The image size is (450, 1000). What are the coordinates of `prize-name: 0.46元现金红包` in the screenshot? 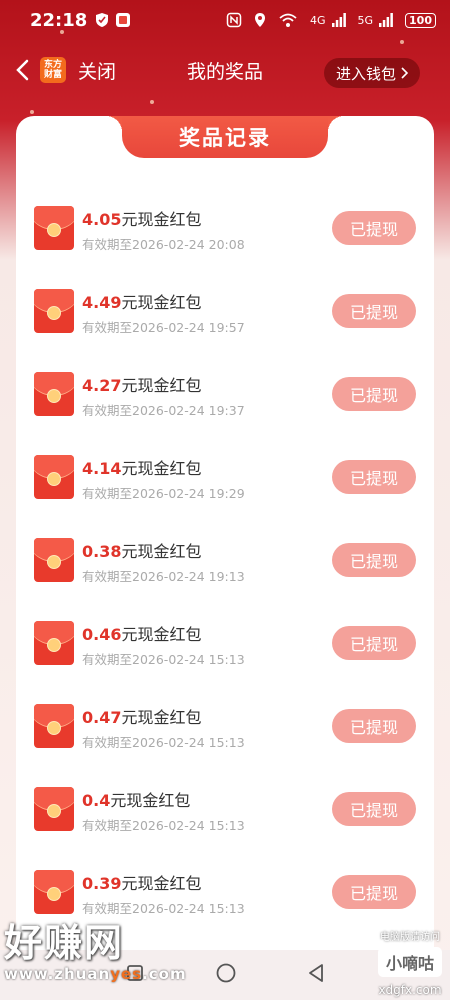 It's located at (142, 633).